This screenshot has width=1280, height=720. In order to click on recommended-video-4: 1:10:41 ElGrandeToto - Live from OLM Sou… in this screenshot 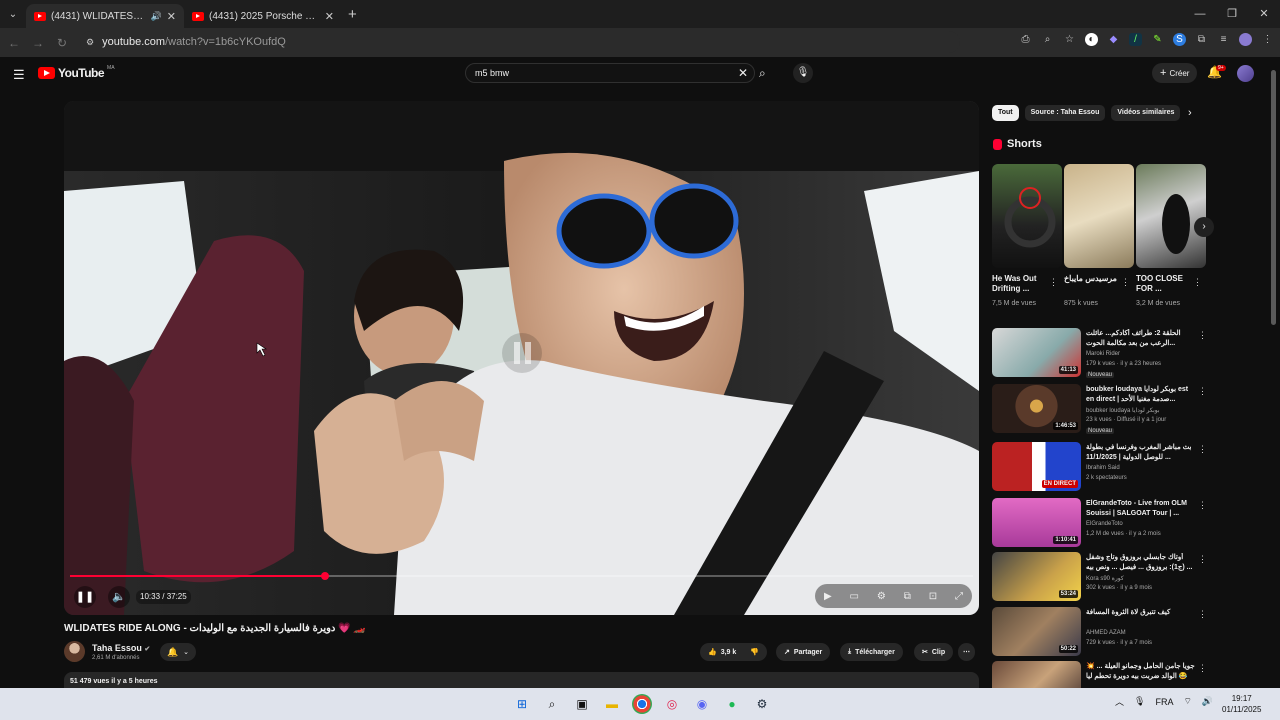, I will do `click(1099, 524)`.